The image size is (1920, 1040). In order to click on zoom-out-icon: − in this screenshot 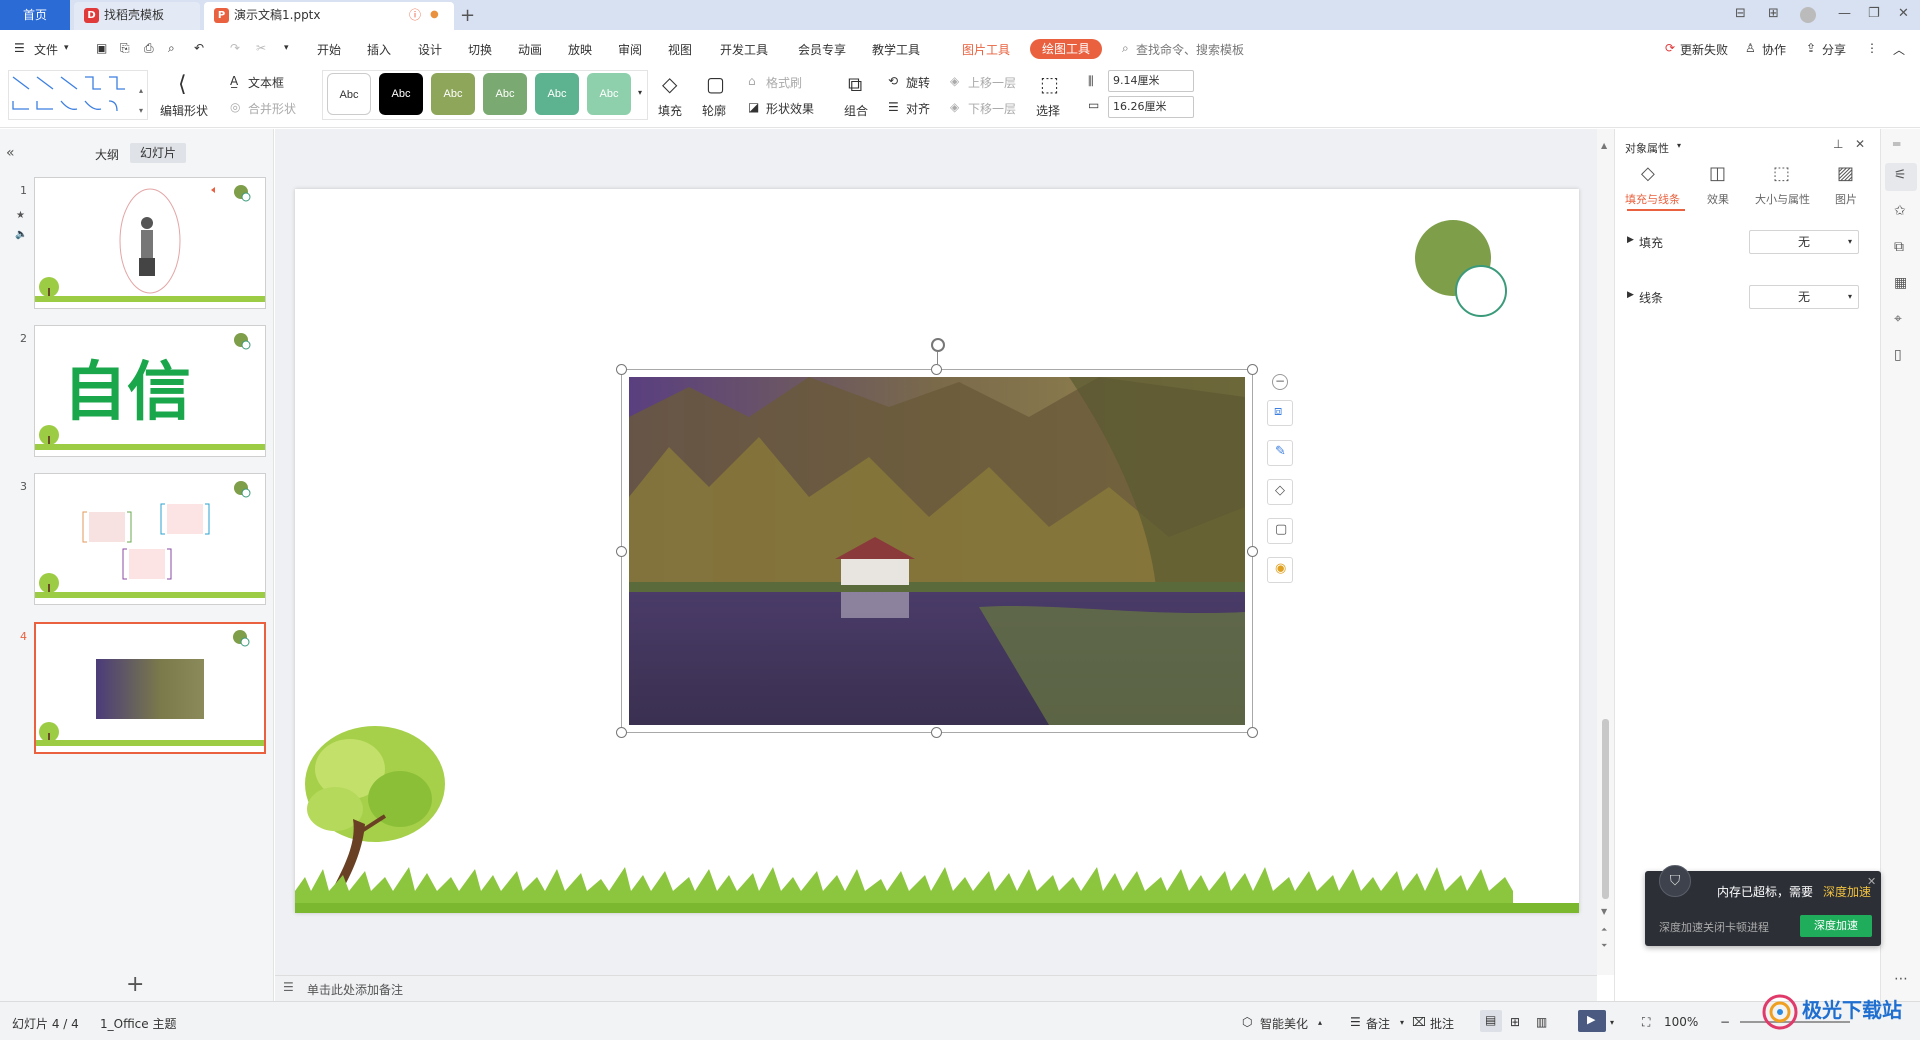, I will do `click(1725, 1022)`.